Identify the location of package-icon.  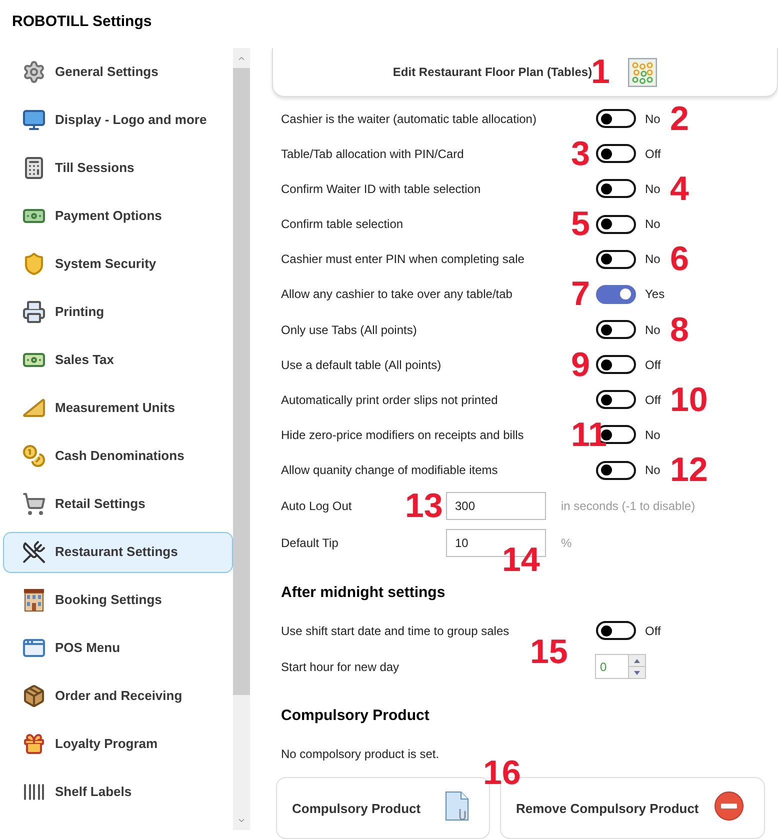
(34, 696).